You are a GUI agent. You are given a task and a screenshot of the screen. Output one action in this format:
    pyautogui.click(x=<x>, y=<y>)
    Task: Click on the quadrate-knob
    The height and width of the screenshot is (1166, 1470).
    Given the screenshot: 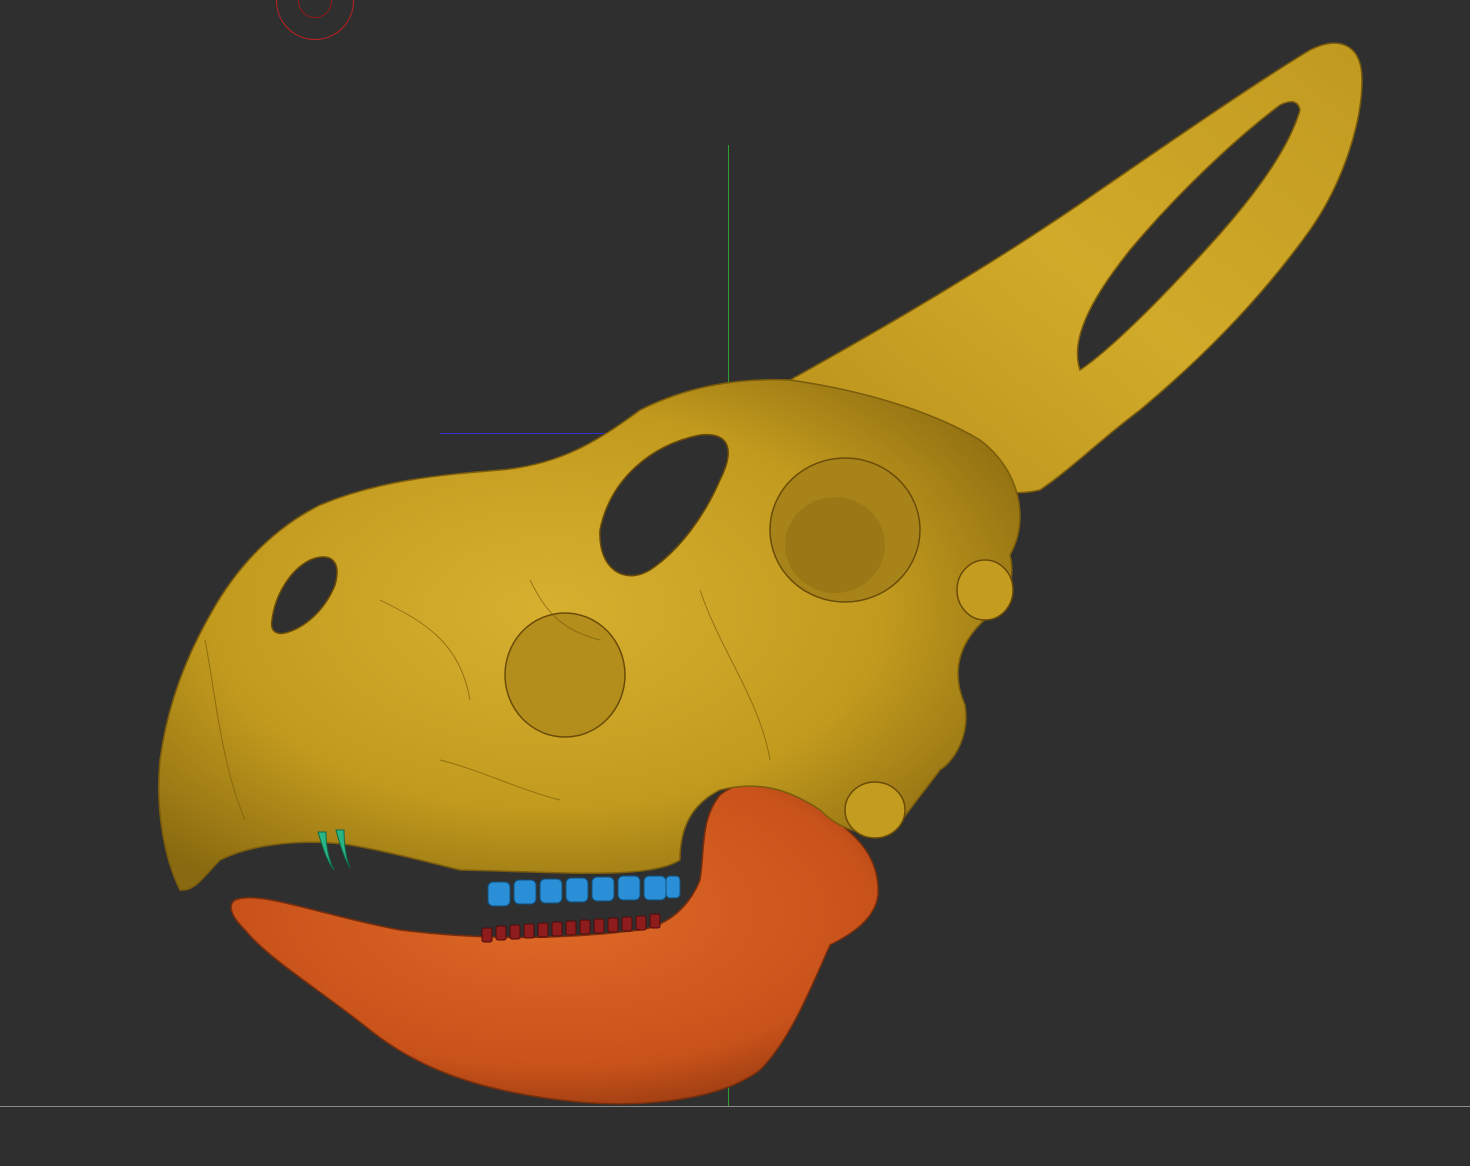 What is the action you would take?
    pyautogui.click(x=985, y=590)
    